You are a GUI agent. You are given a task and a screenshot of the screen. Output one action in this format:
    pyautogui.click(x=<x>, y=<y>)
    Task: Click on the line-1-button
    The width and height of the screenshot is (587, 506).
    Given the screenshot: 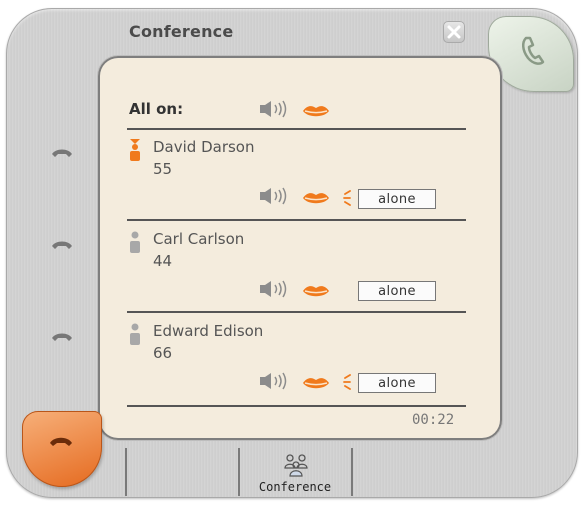 What is the action you would take?
    pyautogui.click(x=62, y=153)
    